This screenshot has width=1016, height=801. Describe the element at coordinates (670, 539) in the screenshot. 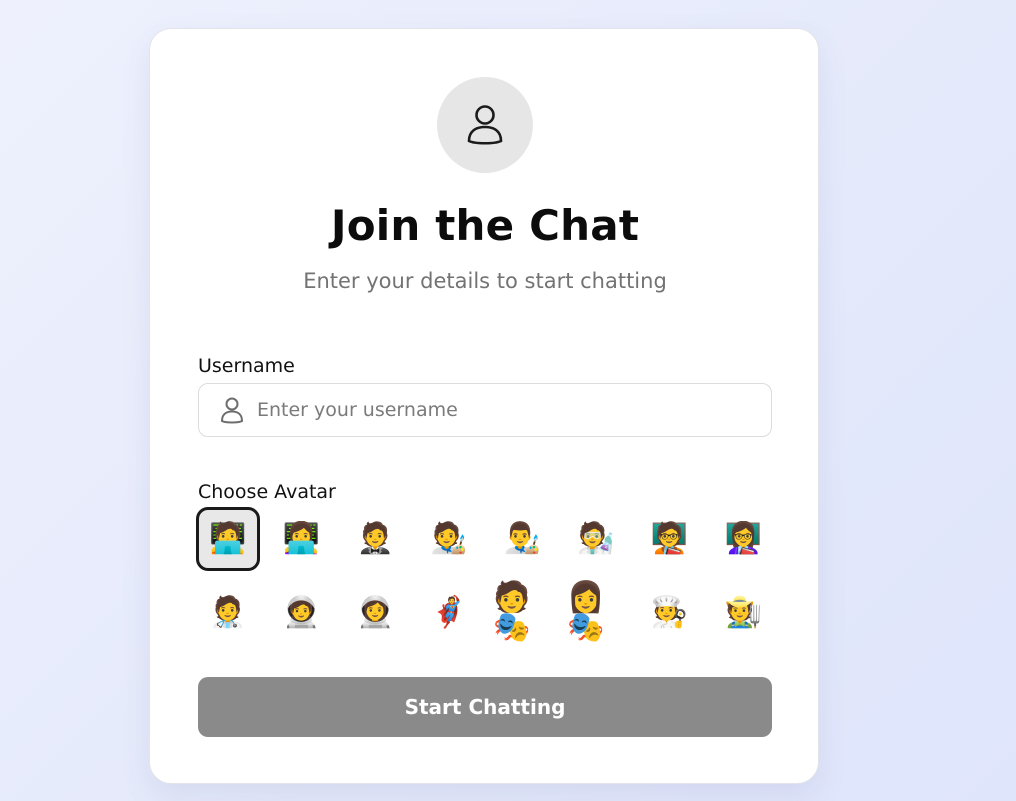

I see `avatar-option: 🧑‍🏫` at that location.